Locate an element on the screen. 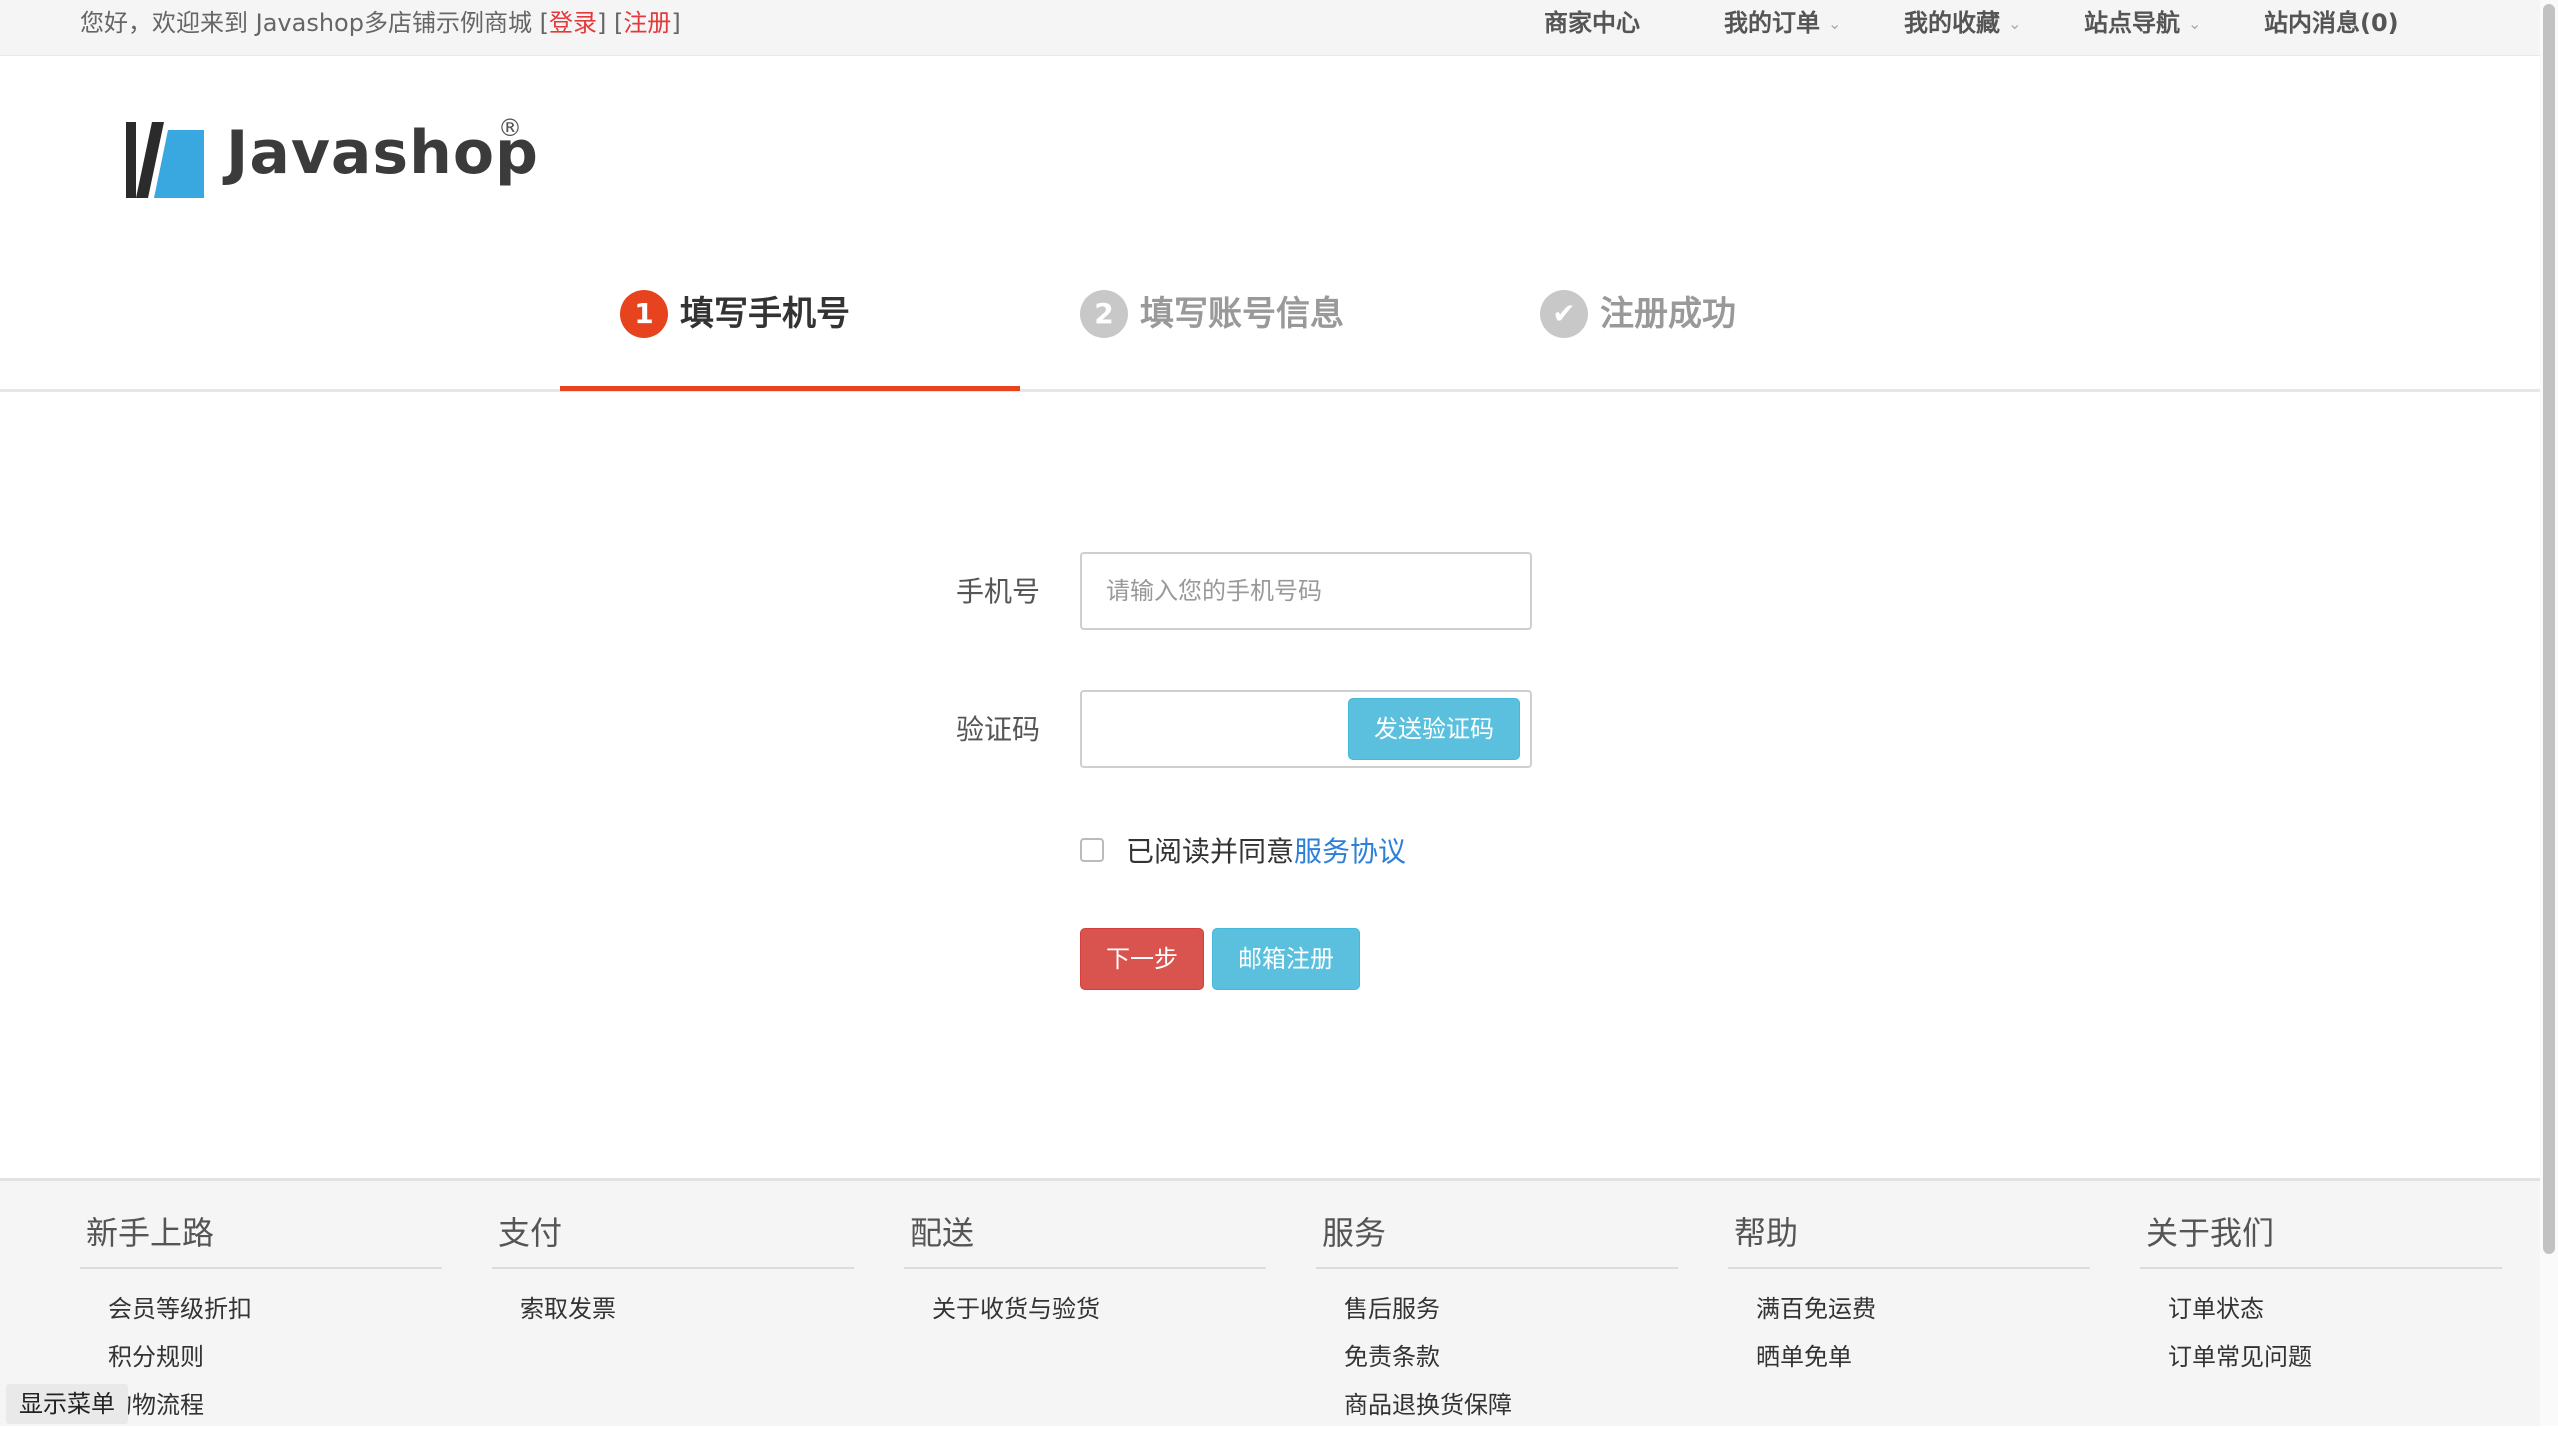  footer-link: 购物流程 is located at coordinates (275, 1405).